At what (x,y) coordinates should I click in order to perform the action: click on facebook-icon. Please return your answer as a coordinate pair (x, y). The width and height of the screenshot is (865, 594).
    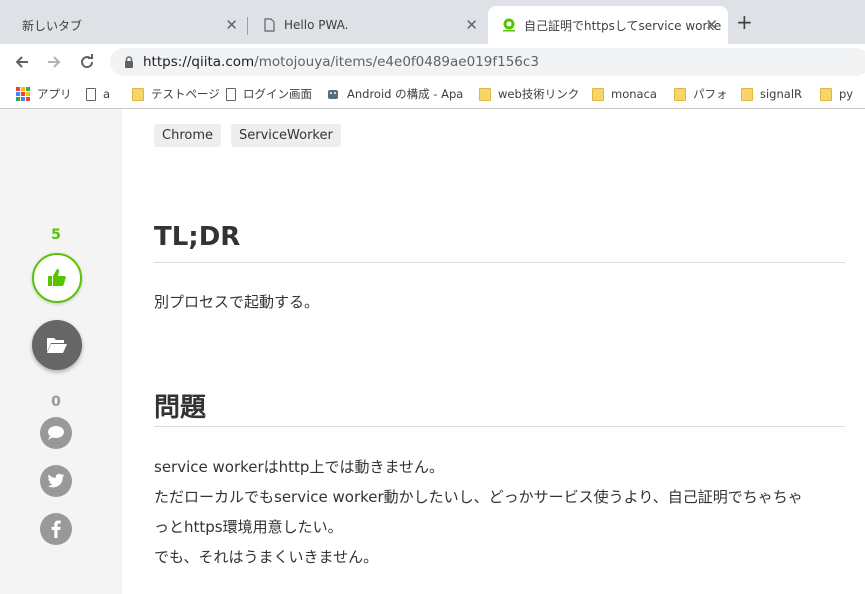
    Looking at the image, I should click on (56, 529).